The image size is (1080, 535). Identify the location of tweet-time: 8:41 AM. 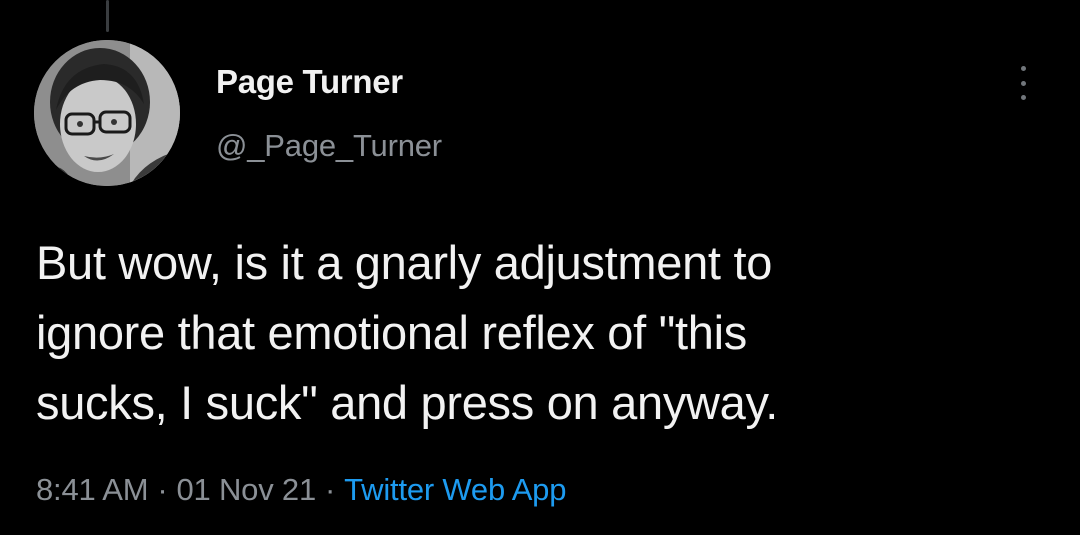
(92, 489).